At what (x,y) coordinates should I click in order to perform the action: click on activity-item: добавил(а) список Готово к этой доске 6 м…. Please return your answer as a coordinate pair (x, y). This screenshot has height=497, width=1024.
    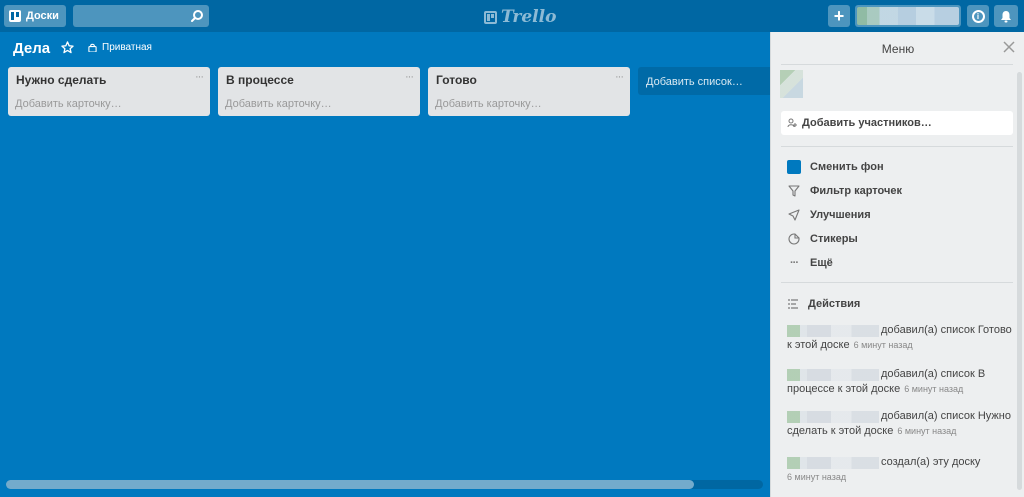
    Looking at the image, I should click on (900, 338).